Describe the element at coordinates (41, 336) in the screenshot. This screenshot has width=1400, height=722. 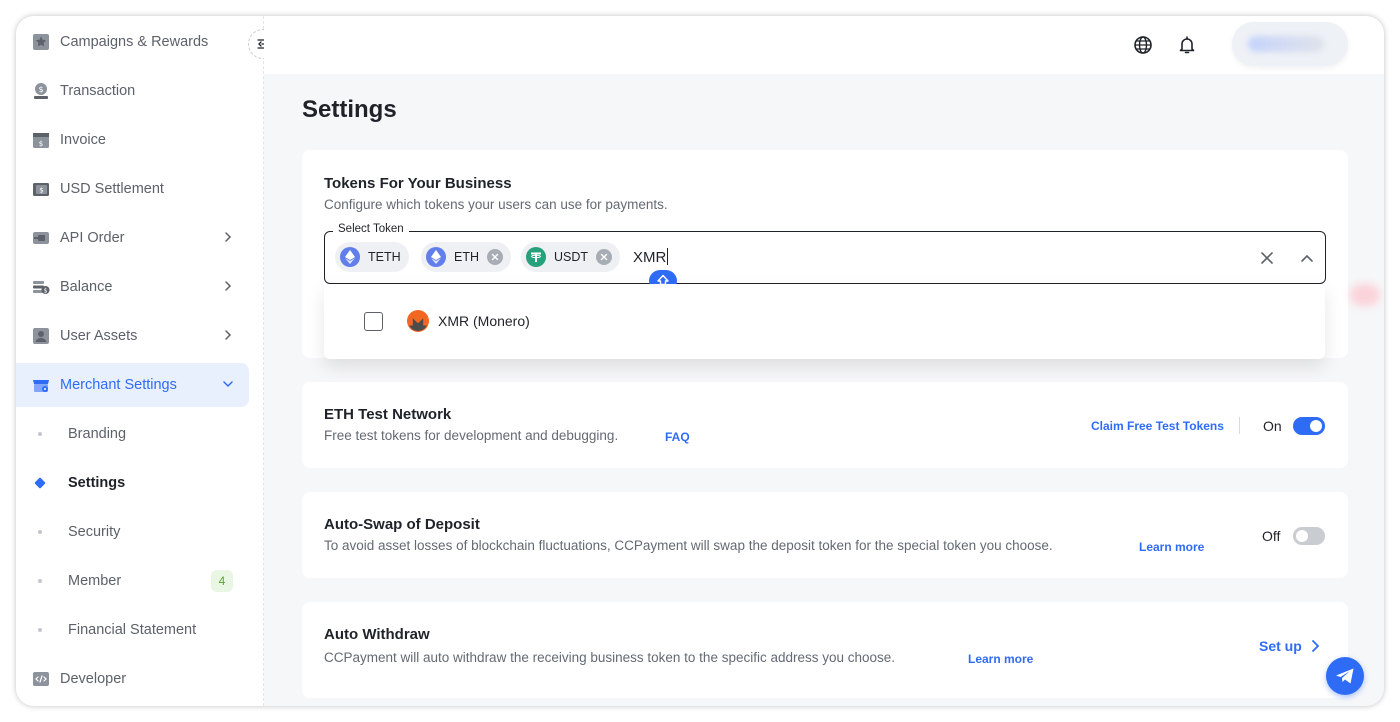
I see `user-assets-icon` at that location.